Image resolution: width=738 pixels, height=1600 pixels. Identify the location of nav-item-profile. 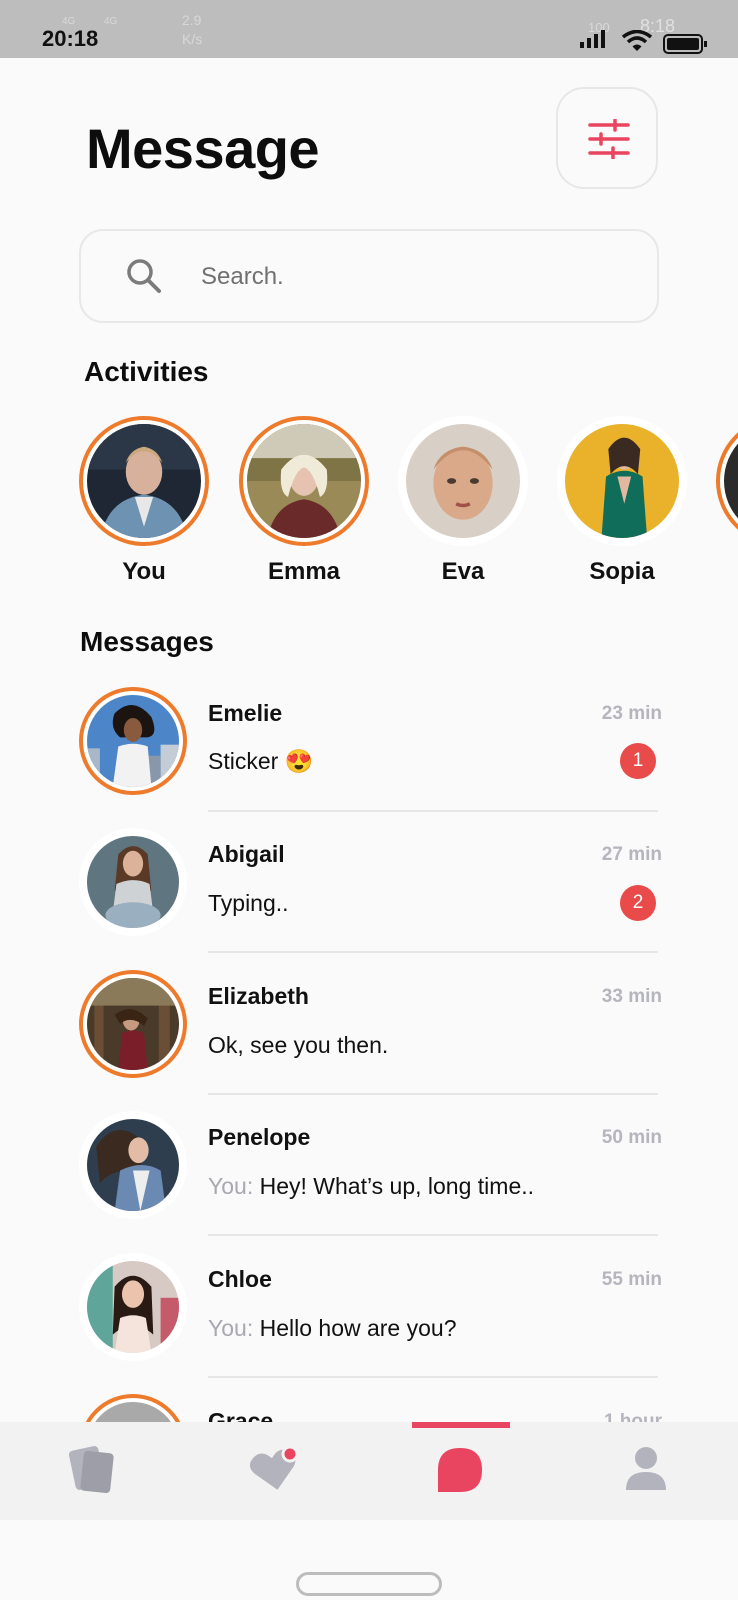
(648, 1472).